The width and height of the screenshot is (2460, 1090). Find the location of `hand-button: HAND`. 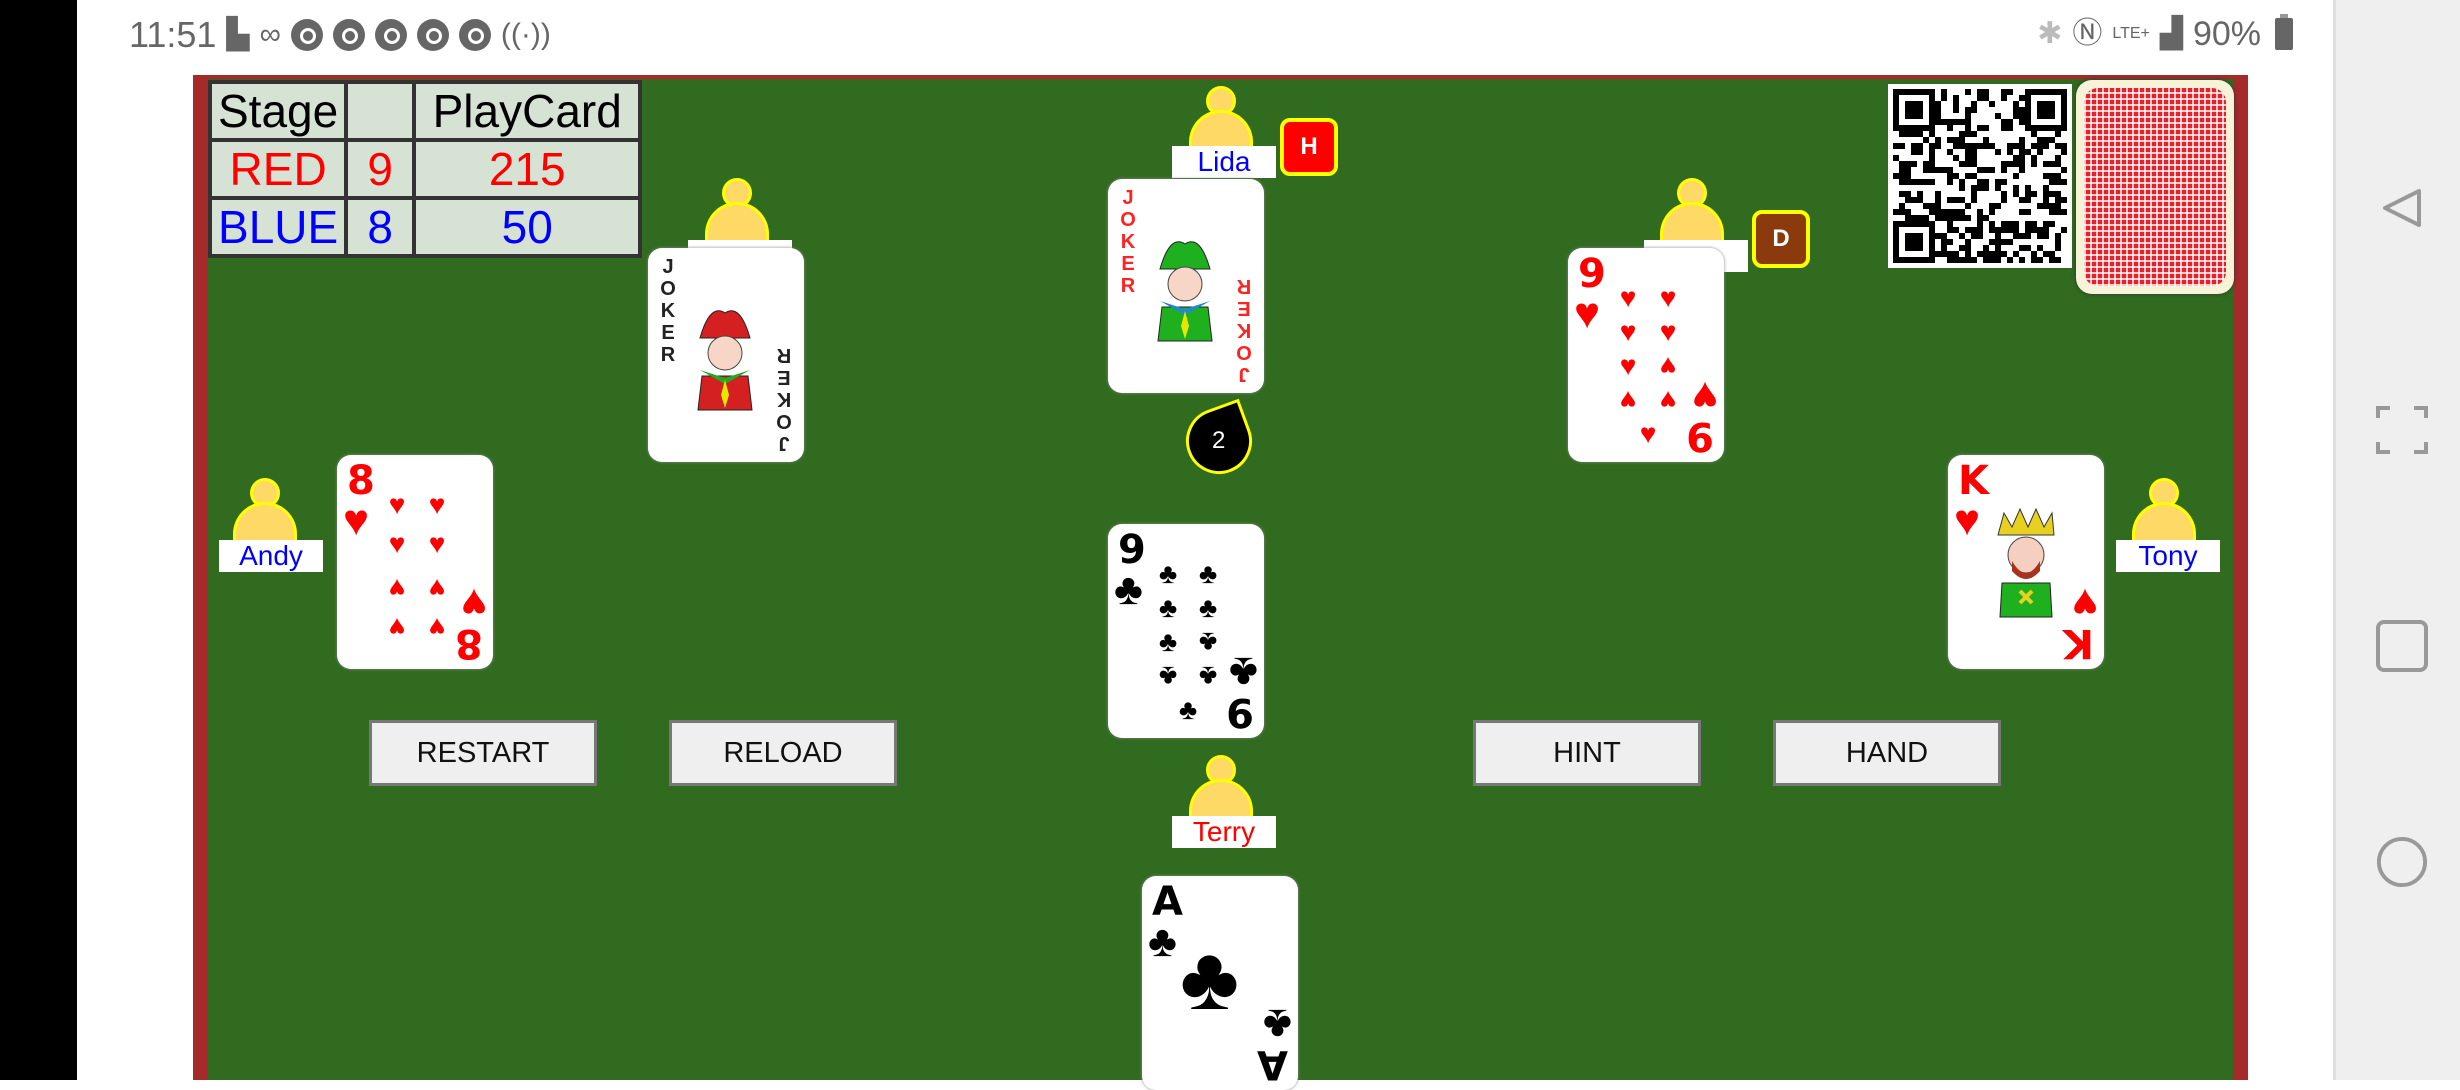

hand-button: HAND is located at coordinates (1887, 753).